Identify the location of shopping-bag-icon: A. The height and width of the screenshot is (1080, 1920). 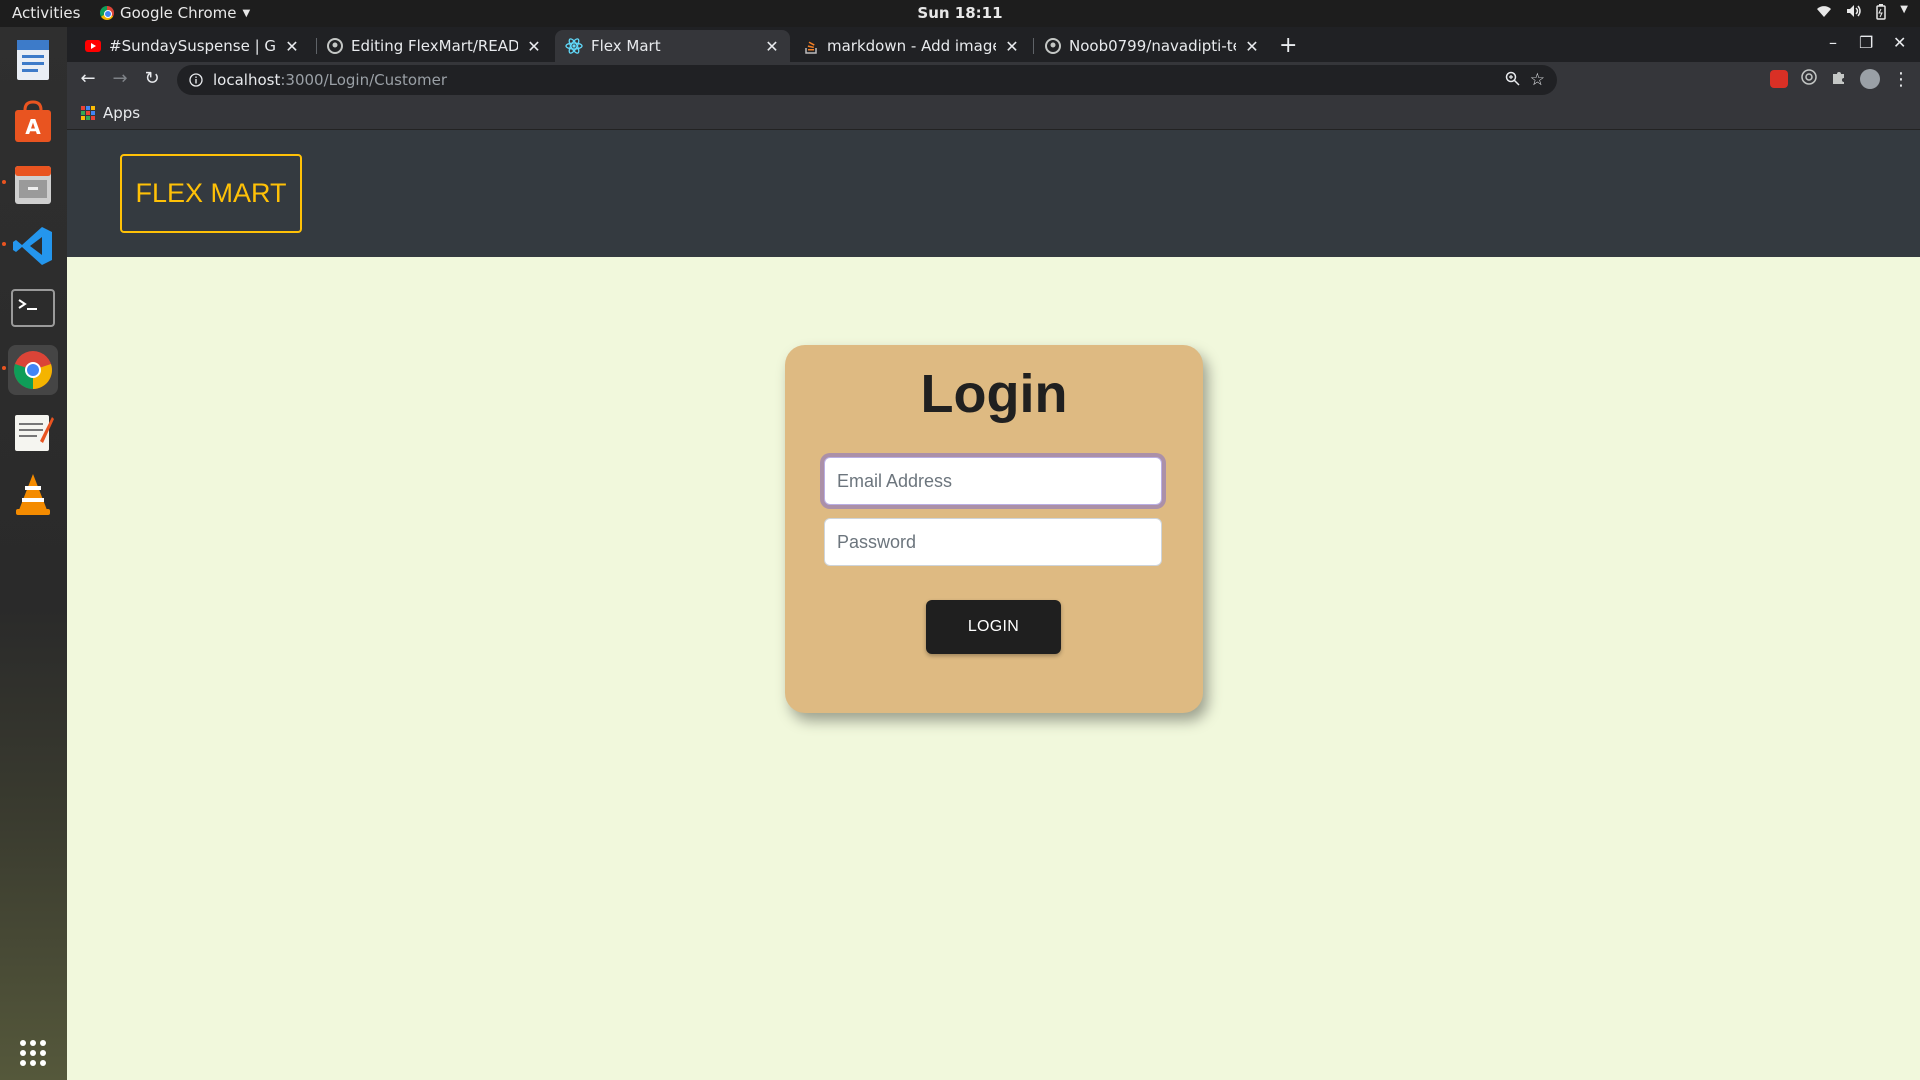
(33, 121).